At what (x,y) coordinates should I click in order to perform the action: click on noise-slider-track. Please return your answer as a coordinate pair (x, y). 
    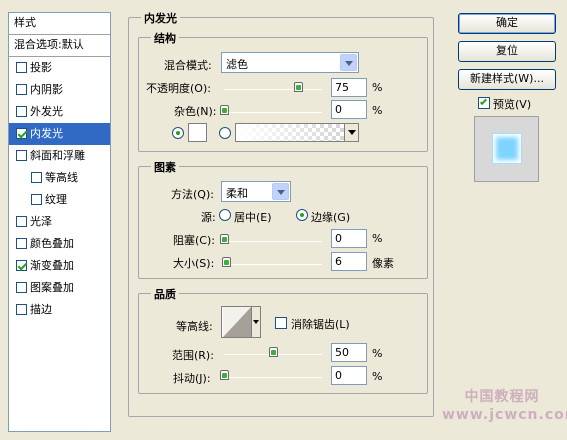
    Looking at the image, I should click on (273, 112).